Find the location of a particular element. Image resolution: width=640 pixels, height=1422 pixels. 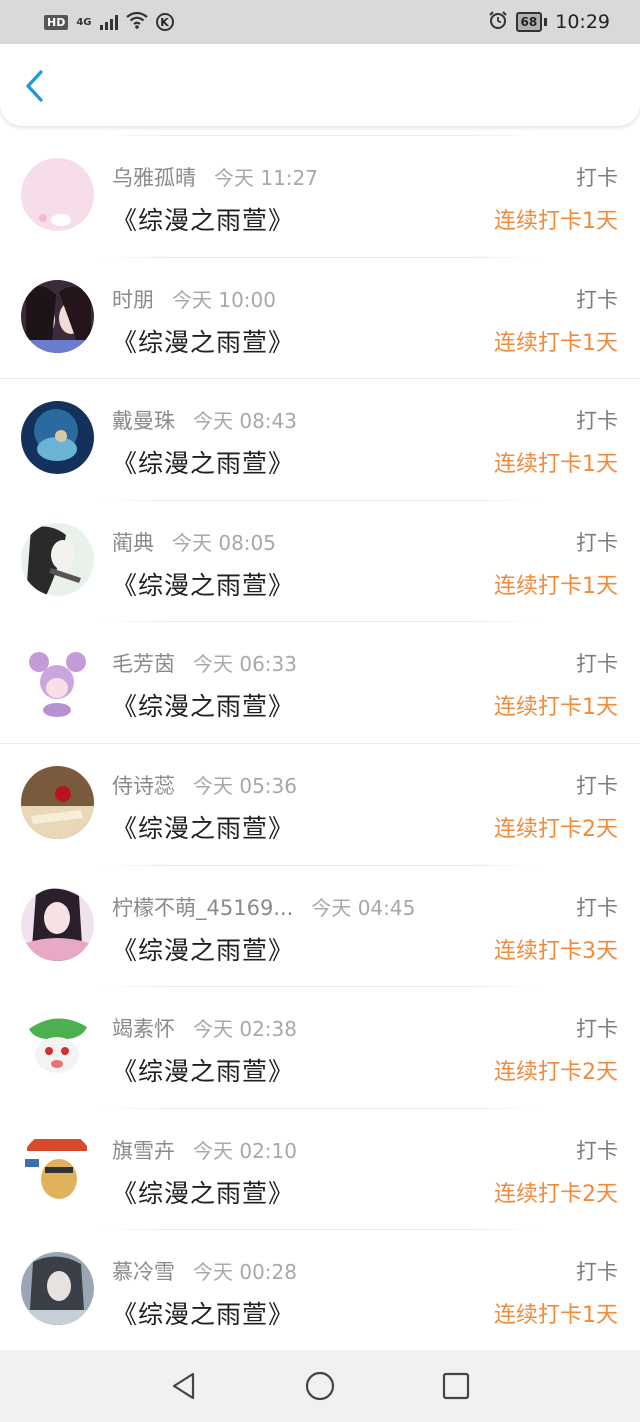

nav-recents-button is located at coordinates (456, 1386).